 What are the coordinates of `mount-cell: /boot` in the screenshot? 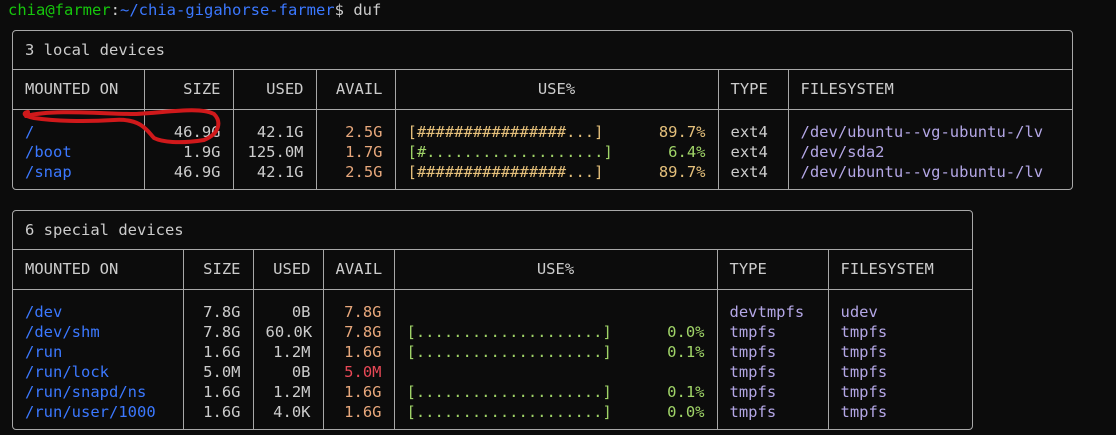 It's located at (79, 151).